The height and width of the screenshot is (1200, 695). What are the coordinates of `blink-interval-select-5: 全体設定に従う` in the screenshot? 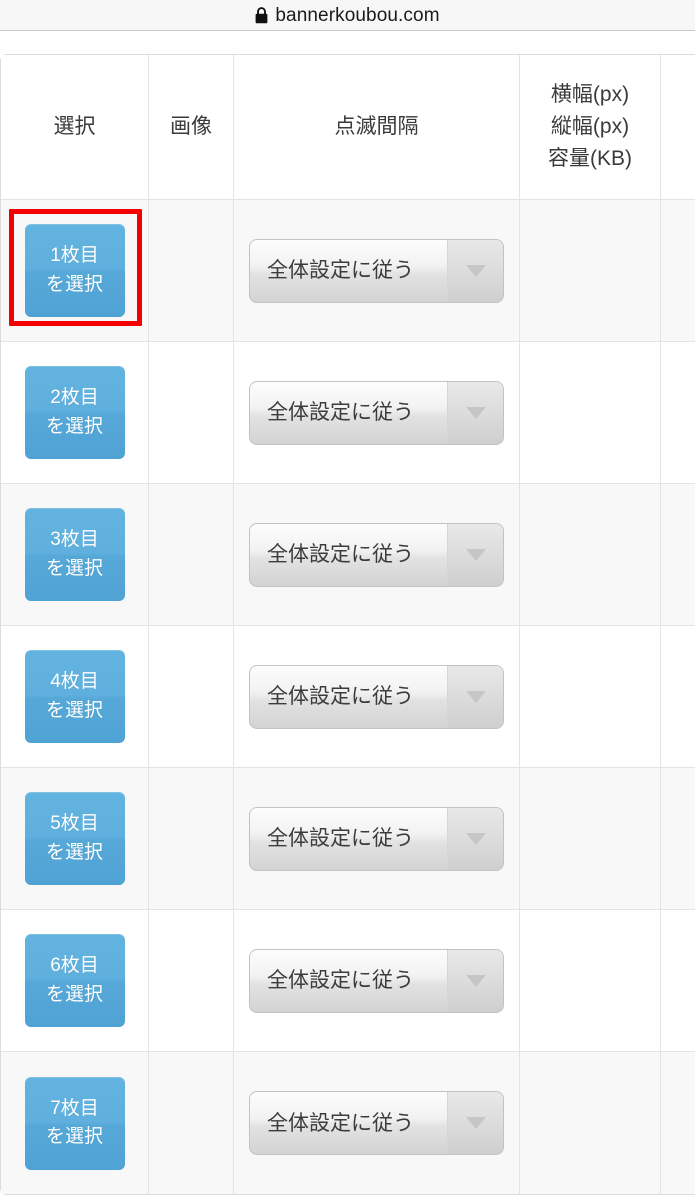 It's located at (376, 838).